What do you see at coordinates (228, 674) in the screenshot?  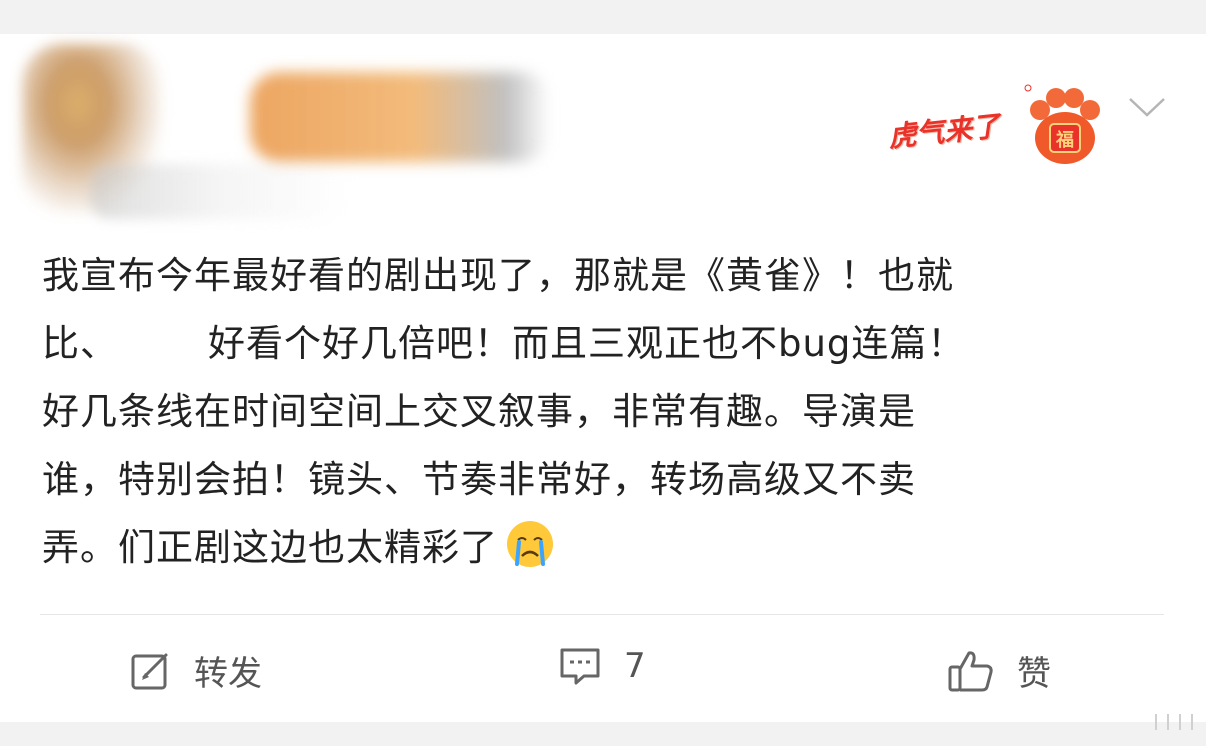 I see `repost-label: 转发` at bounding box center [228, 674].